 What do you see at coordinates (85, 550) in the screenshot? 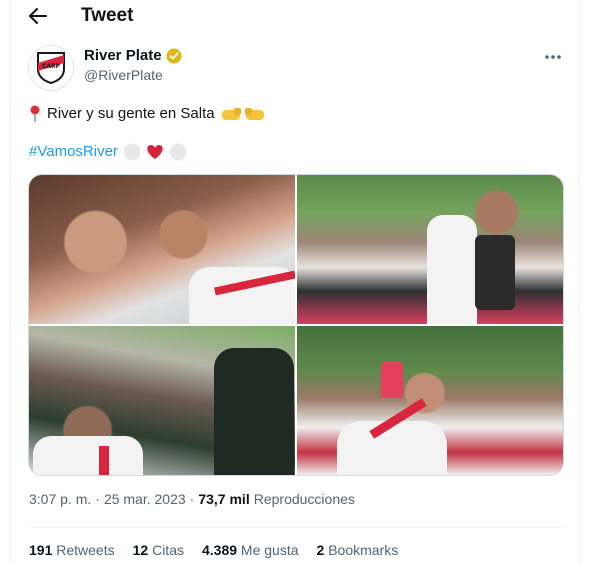
I see `retweets-label: Retweets` at bounding box center [85, 550].